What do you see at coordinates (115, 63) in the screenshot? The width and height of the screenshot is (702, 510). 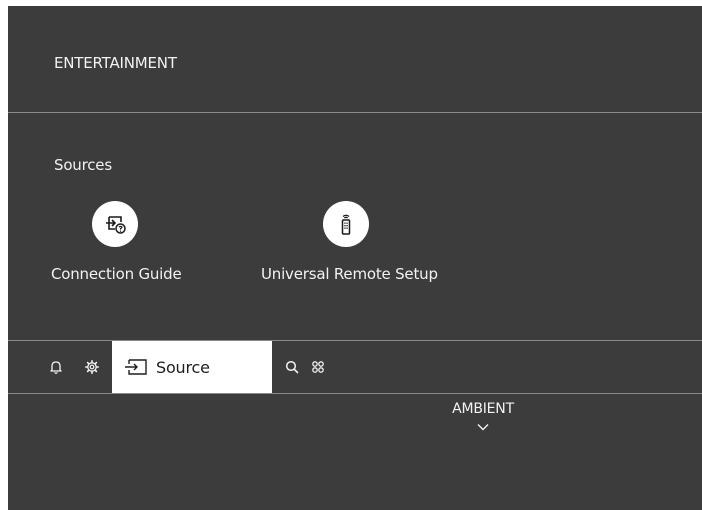 I see `page-title: ENTERTAINMENT` at bounding box center [115, 63].